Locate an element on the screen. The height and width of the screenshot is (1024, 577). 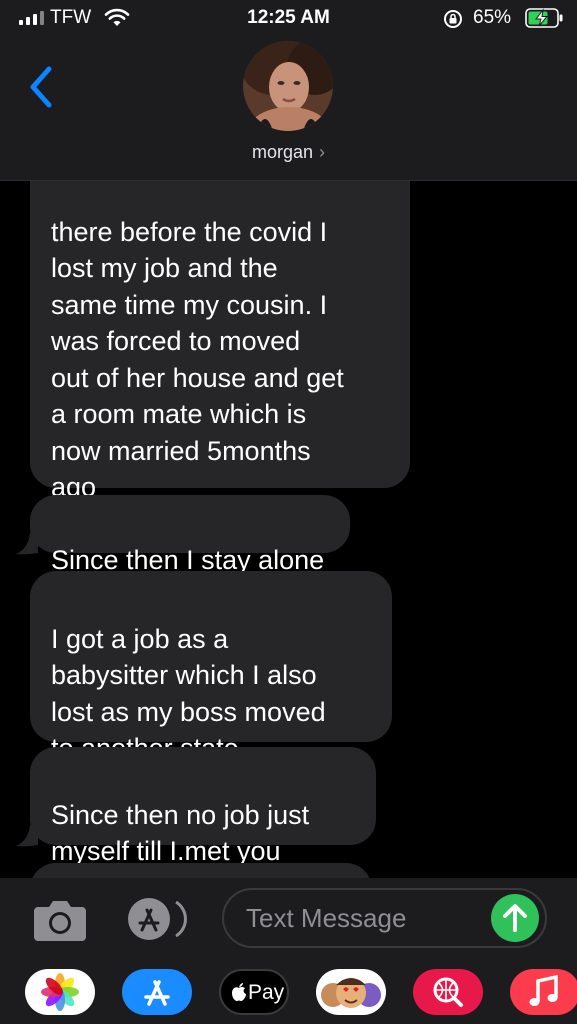
memoji-icon is located at coordinates (351, 993).